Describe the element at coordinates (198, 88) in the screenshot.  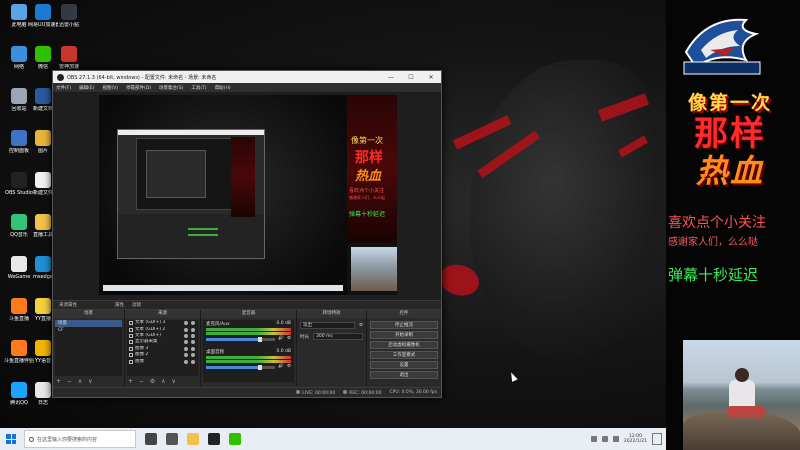
I see `menu-item: 工具(T)` at that location.